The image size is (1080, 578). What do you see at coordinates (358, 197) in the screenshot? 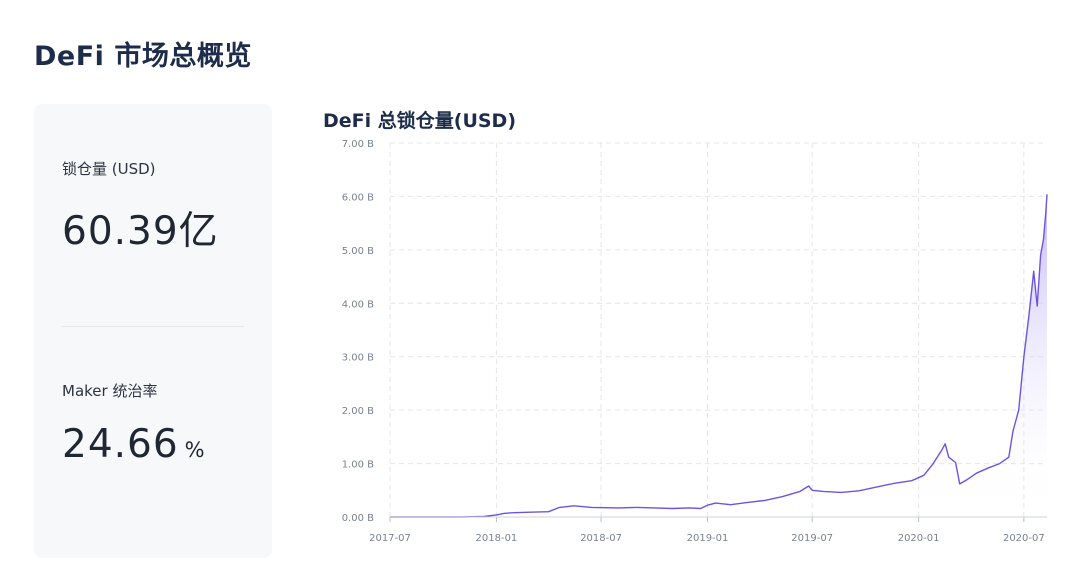
I see `y-tick-label: 6.00 B` at bounding box center [358, 197].